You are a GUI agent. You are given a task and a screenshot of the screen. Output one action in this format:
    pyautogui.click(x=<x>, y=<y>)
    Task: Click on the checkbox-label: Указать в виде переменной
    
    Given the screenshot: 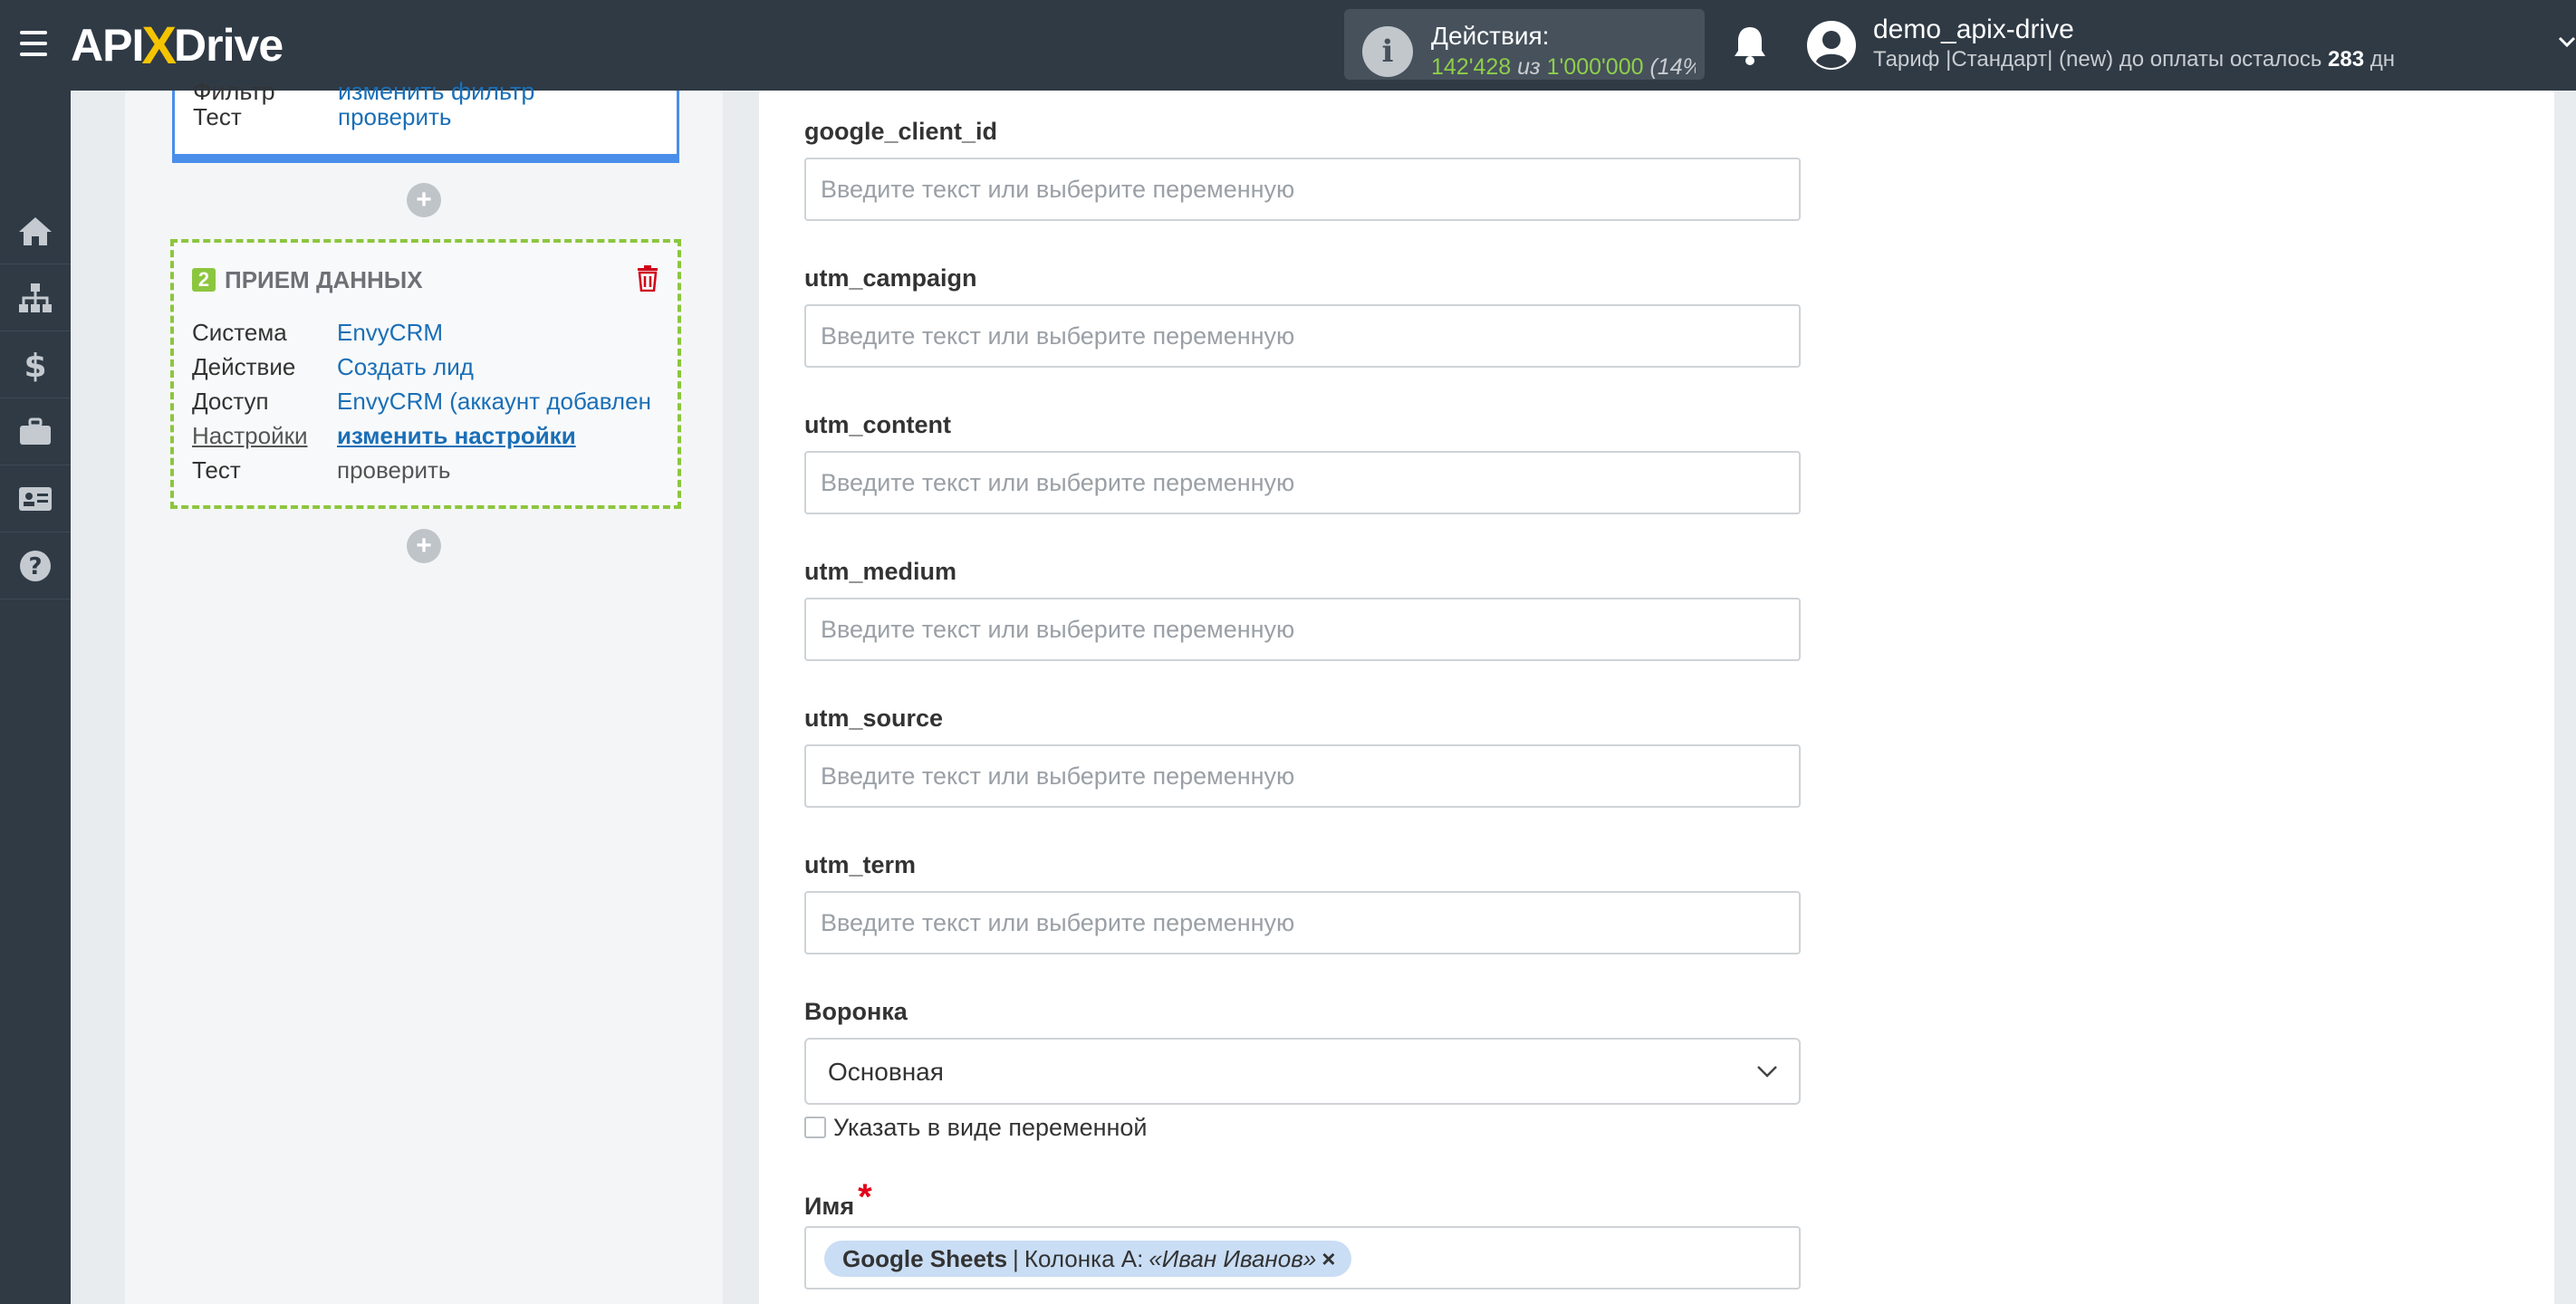 What is the action you would take?
    pyautogui.click(x=990, y=1127)
    